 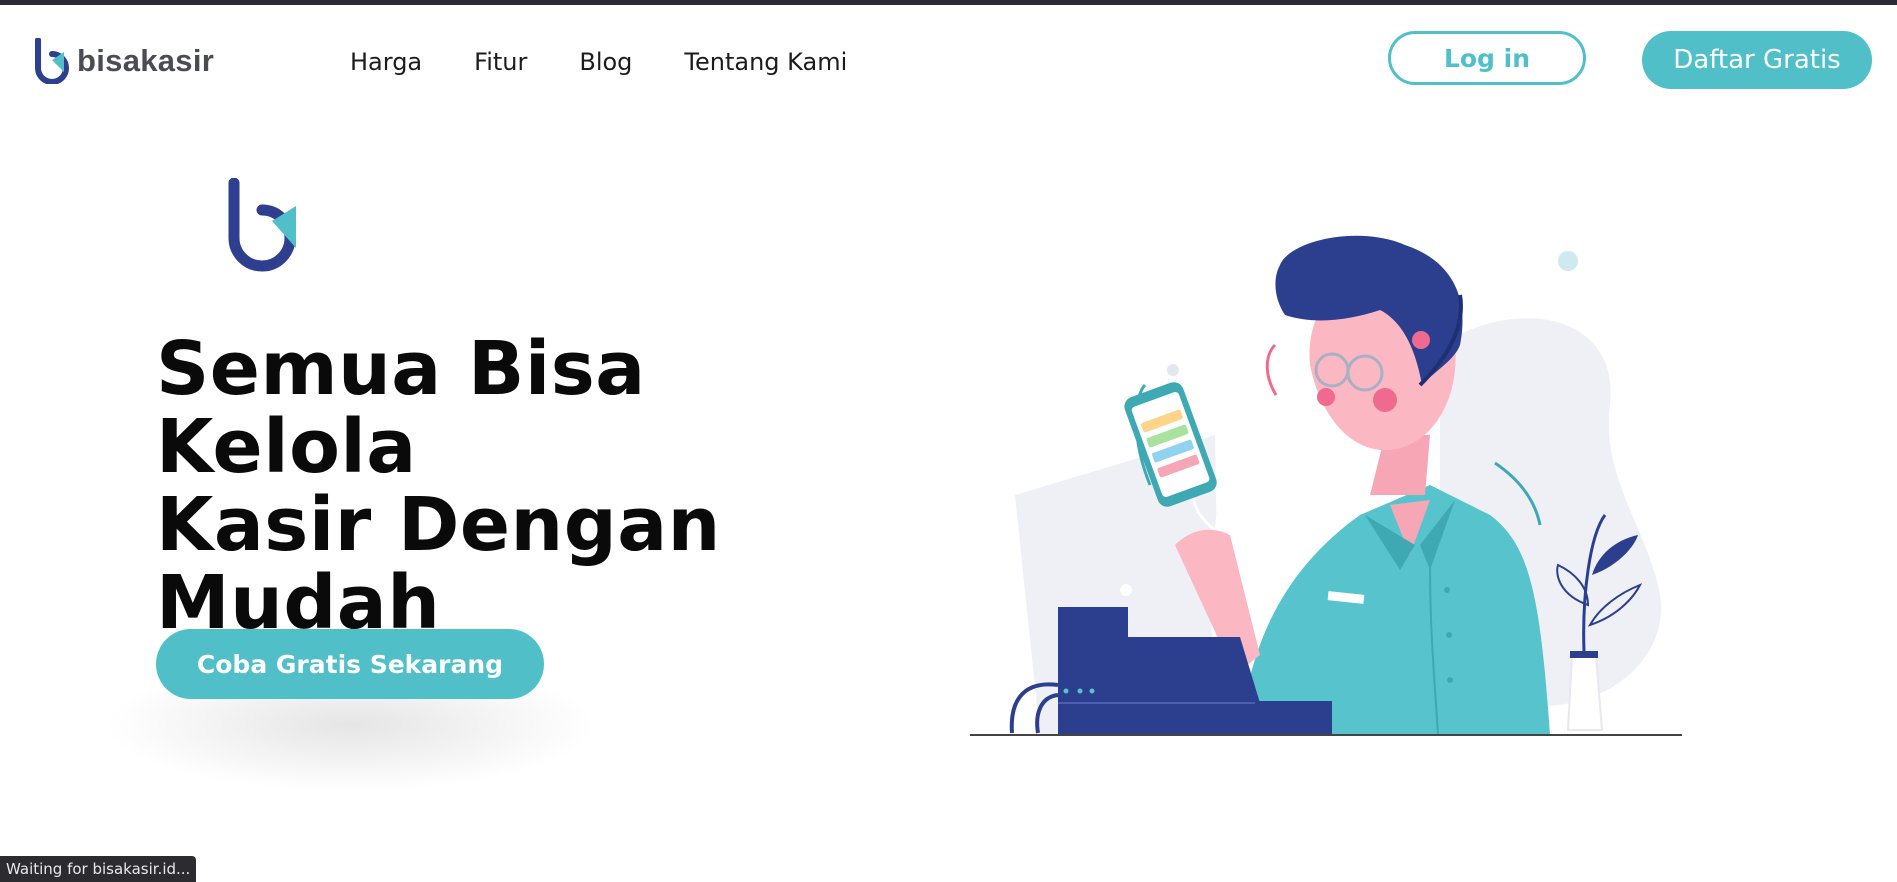 I want to click on signup-button: Daftar Gratis, so click(x=1757, y=60).